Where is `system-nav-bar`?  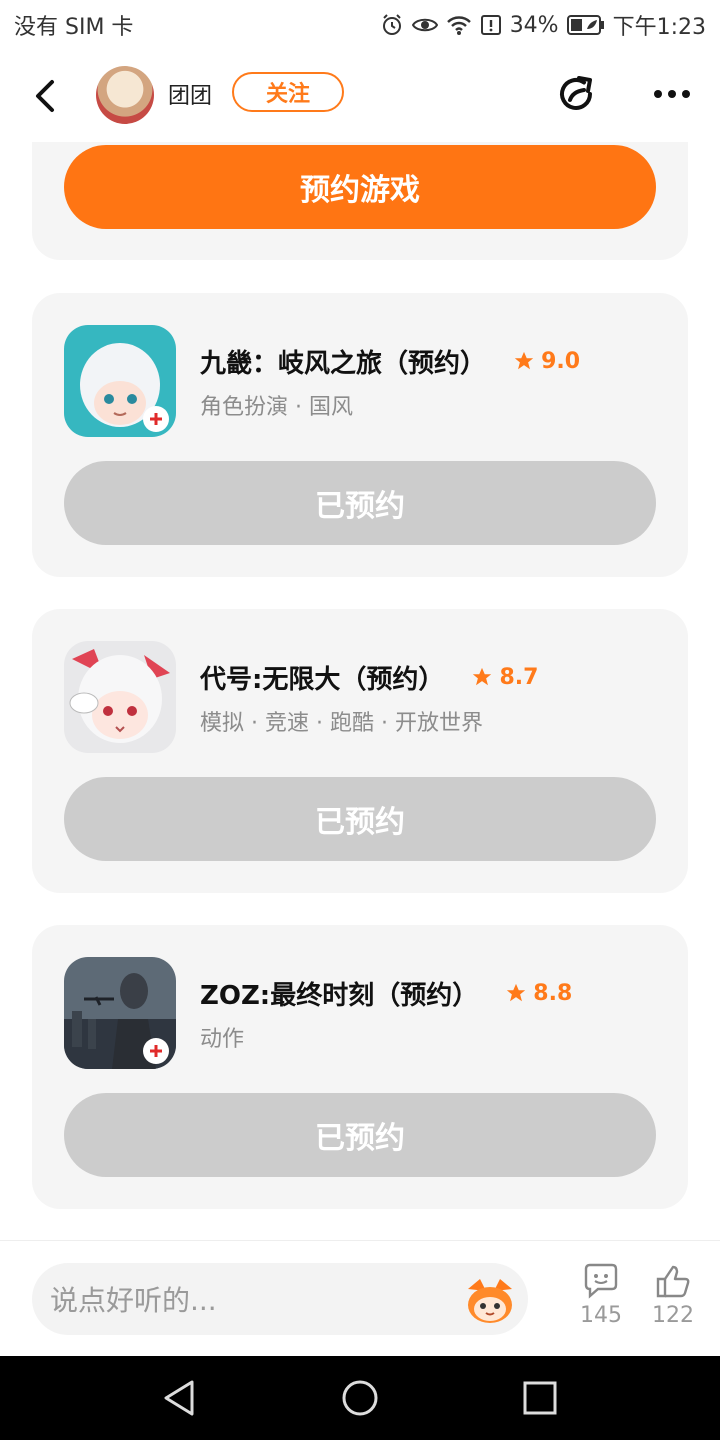
system-nav-bar is located at coordinates (360, 1398).